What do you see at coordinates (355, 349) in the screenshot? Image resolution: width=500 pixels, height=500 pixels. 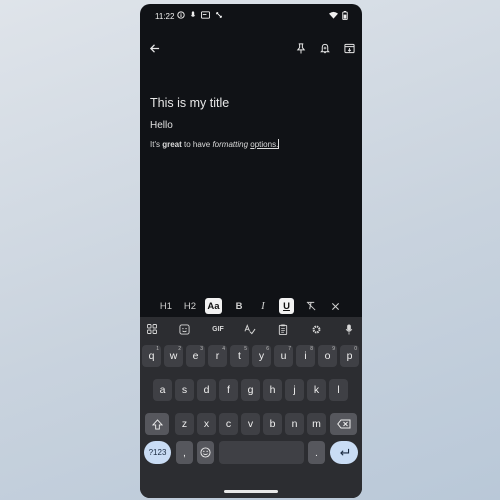 I see `key-number-hint: 0` at bounding box center [355, 349].